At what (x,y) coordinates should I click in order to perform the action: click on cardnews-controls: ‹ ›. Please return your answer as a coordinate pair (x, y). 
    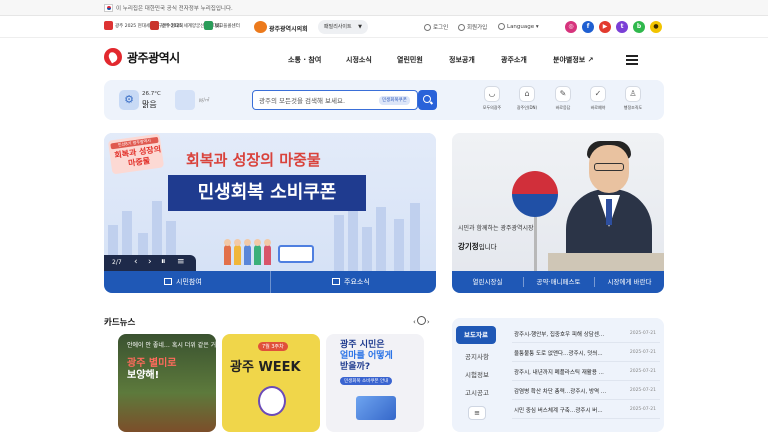
    Looking at the image, I should click on (421, 321).